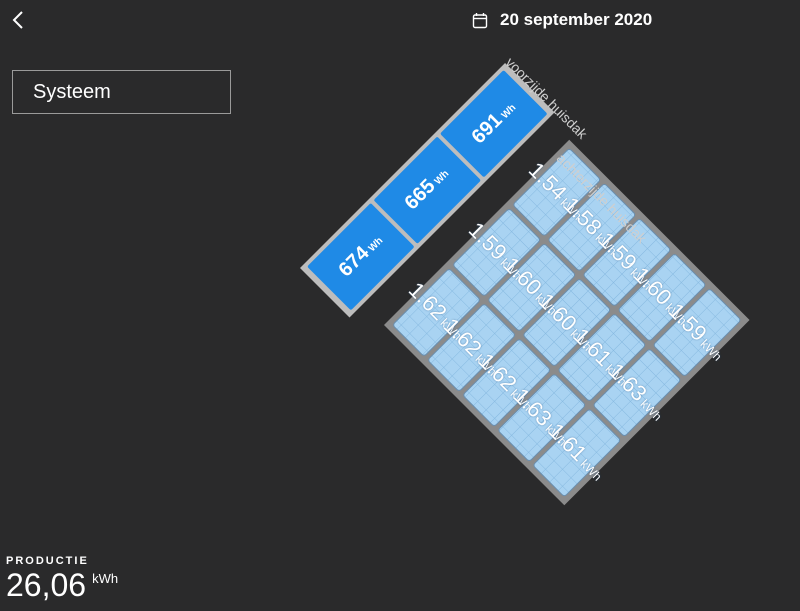 Image resolution: width=800 pixels, height=611 pixels. Describe the element at coordinates (46, 585) in the screenshot. I see `production-value: 26,06` at that location.